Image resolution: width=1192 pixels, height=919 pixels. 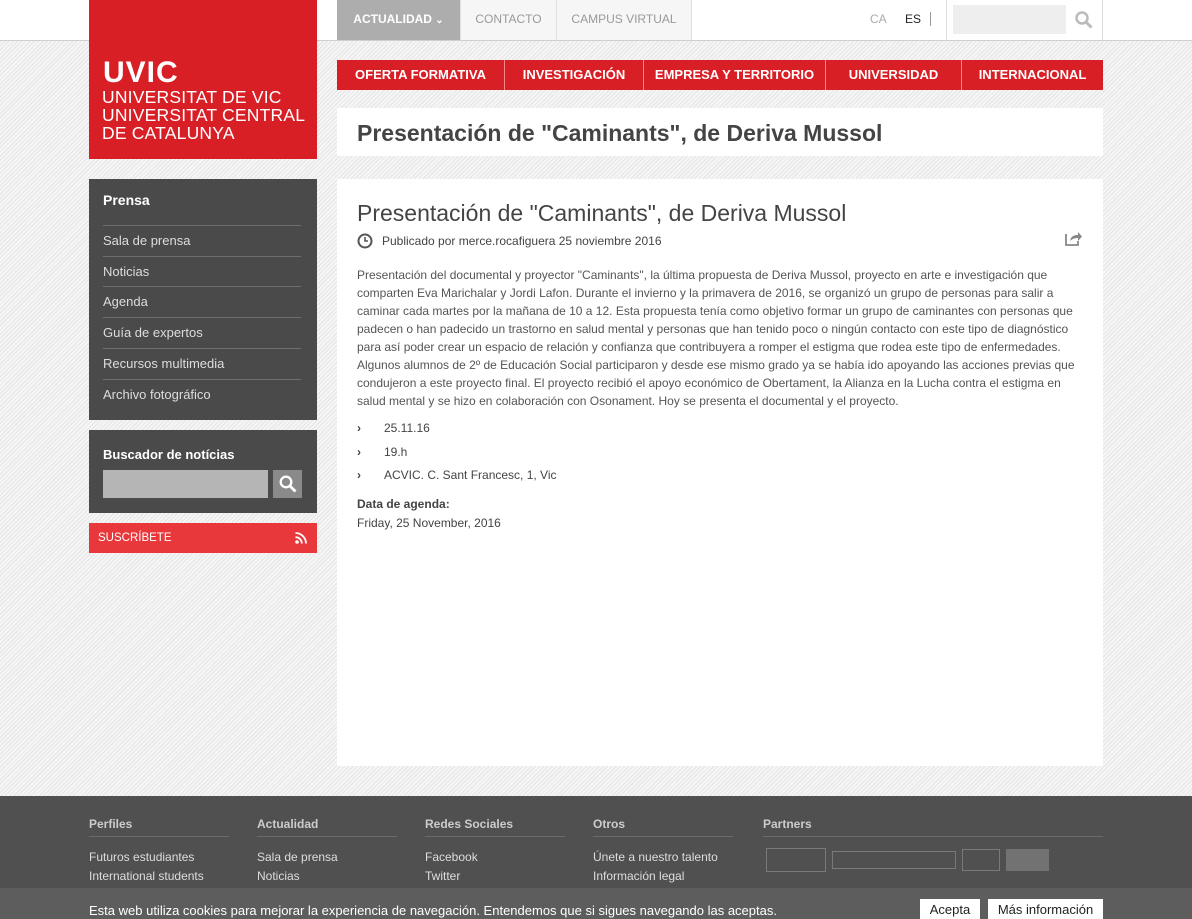 What do you see at coordinates (470, 475) in the screenshot?
I see `bullet-location-text: ACVIC. C. Sant Francesc, 1, Vic` at bounding box center [470, 475].